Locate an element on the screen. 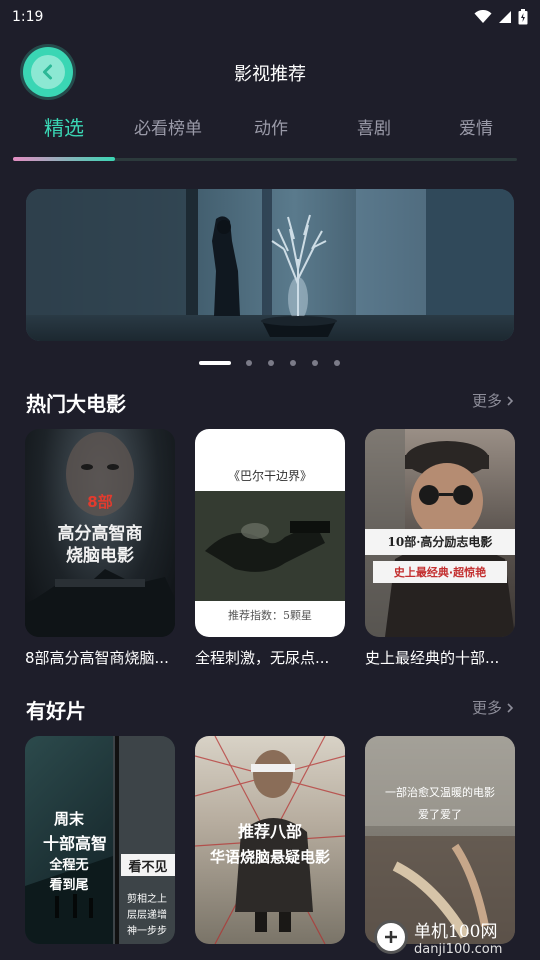 The width and height of the screenshot is (540, 960). watermark-text: 单机100网 danji100.com is located at coordinates (458, 937).